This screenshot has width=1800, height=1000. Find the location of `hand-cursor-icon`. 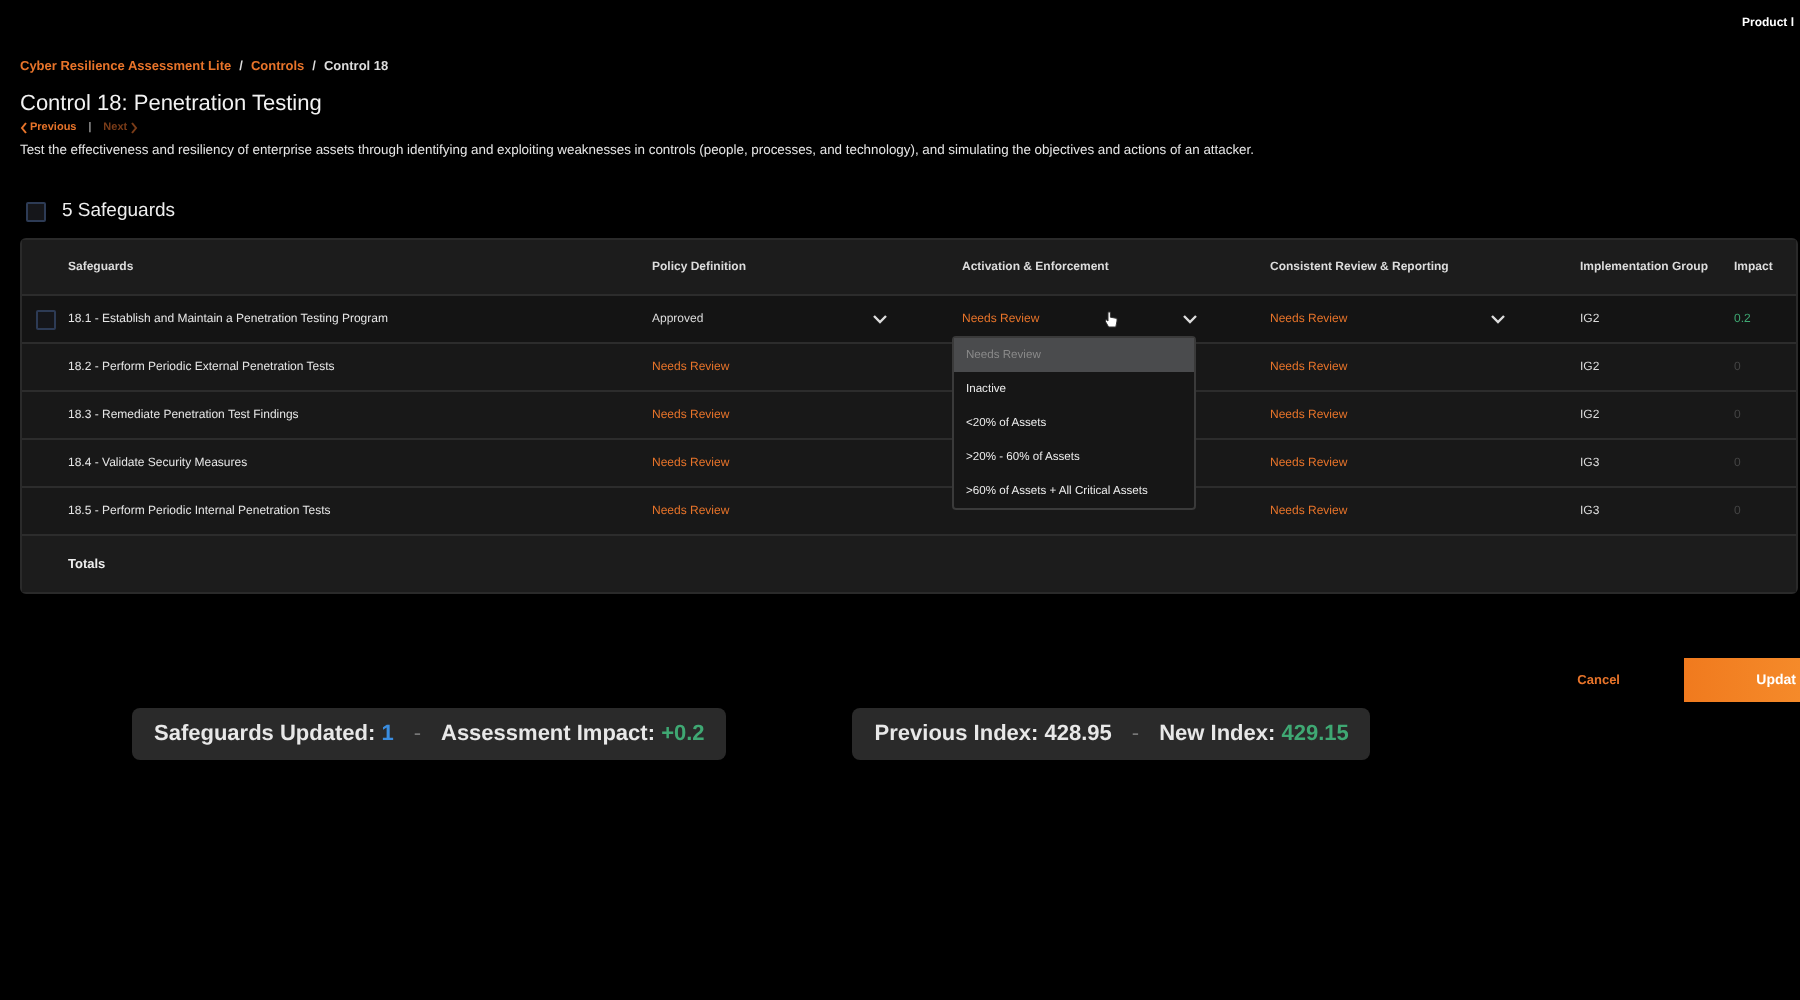

hand-cursor-icon is located at coordinates (1110, 319).